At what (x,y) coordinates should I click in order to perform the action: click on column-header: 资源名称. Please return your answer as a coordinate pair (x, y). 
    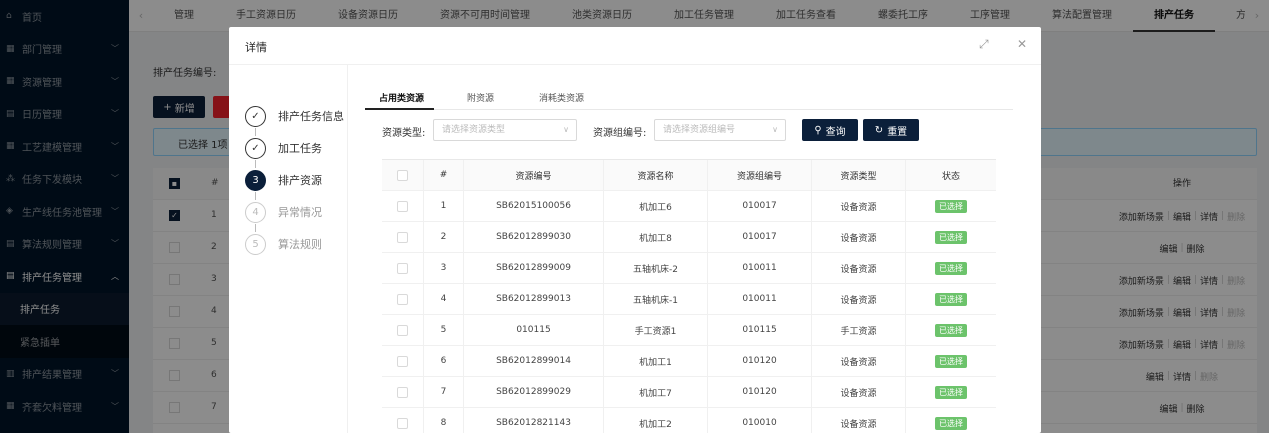
    Looking at the image, I should click on (656, 175).